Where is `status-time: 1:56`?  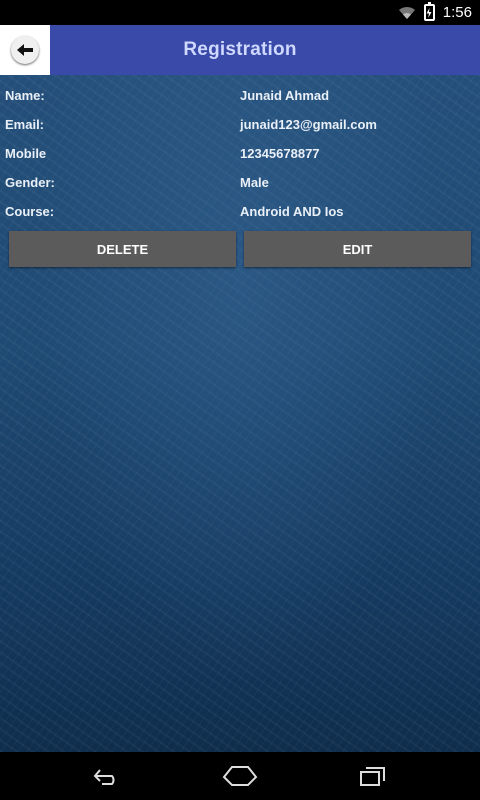
status-time: 1:56 is located at coordinates (457, 12).